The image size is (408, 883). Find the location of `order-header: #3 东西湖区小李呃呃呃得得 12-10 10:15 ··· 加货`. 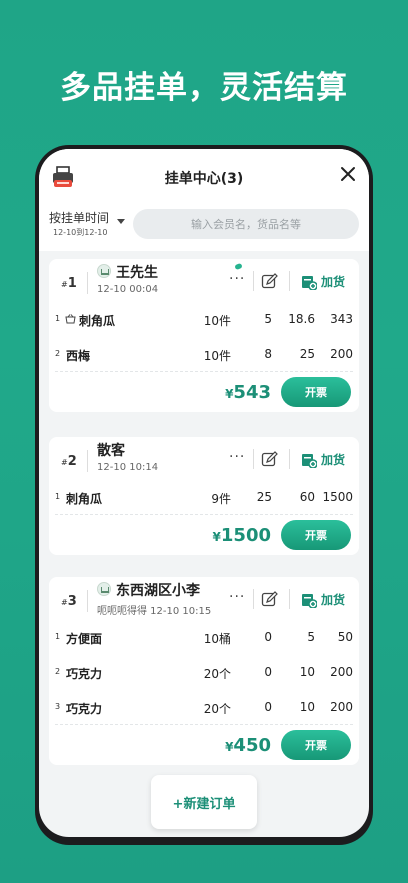

order-header: #3 东西湖区小李呃呃呃得得 12-10 10:15 ··· 加货 is located at coordinates (204, 598).